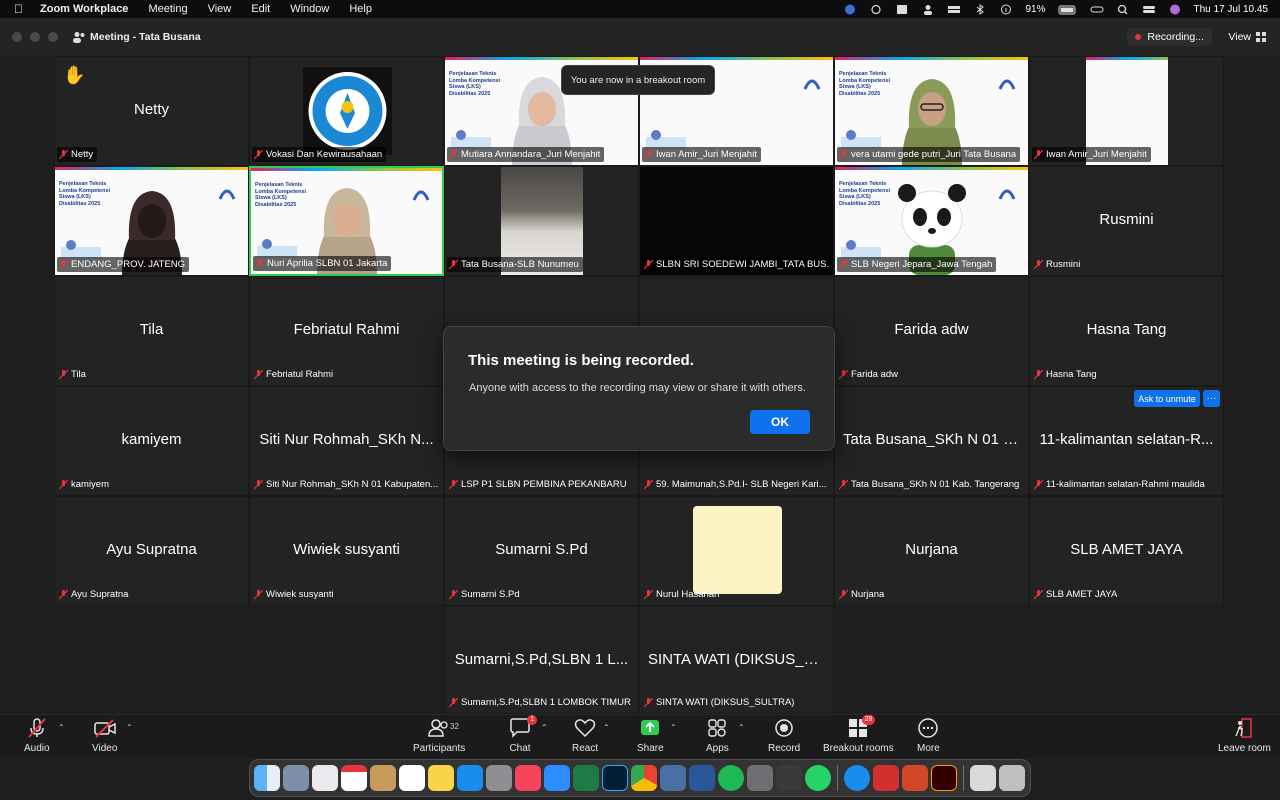 This screenshot has height=800, width=1280. Describe the element at coordinates (53, 37) in the screenshot. I see `fullscreen-window-button` at that location.